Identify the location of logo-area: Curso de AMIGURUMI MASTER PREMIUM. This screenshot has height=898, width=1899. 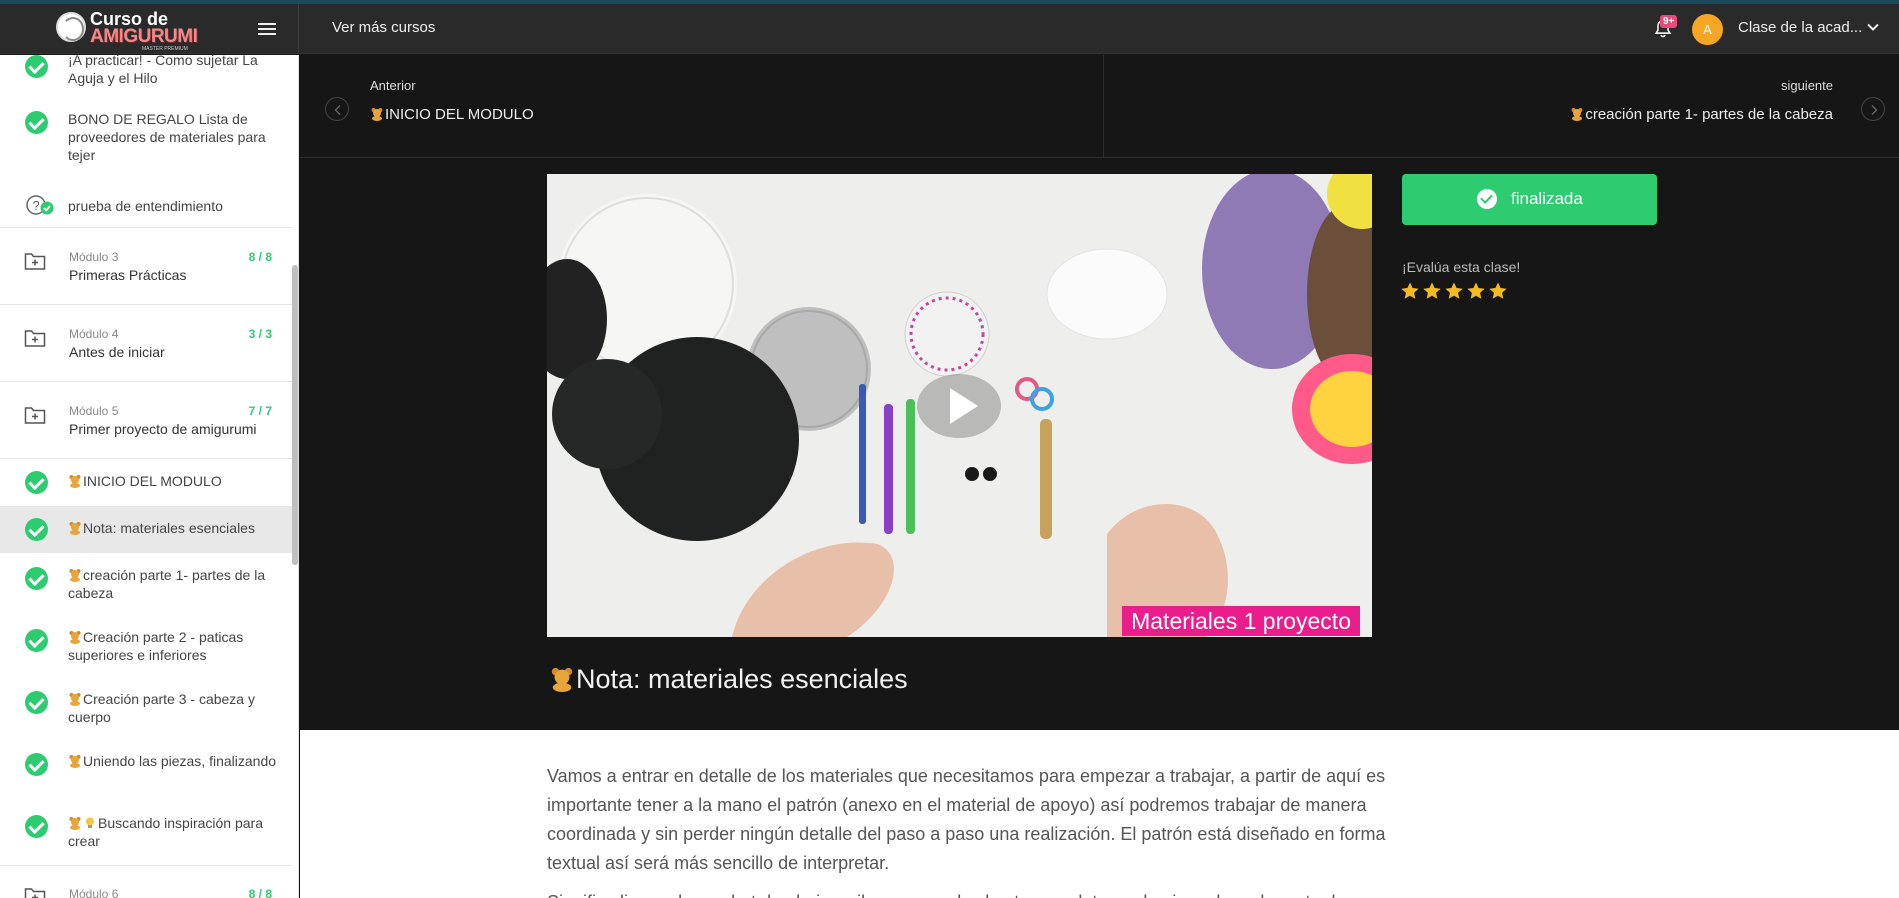
(149, 29).